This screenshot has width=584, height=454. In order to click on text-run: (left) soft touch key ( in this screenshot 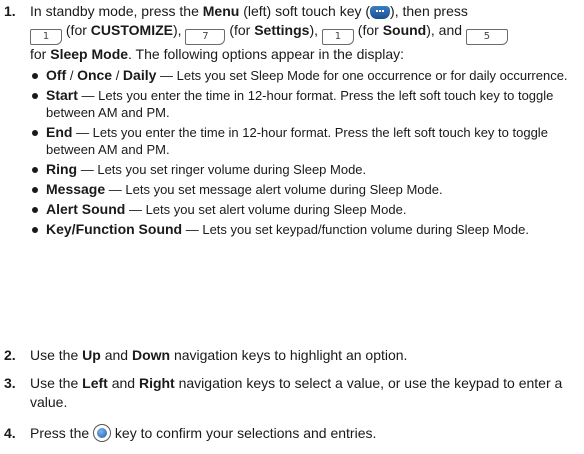, I will do `click(305, 11)`.